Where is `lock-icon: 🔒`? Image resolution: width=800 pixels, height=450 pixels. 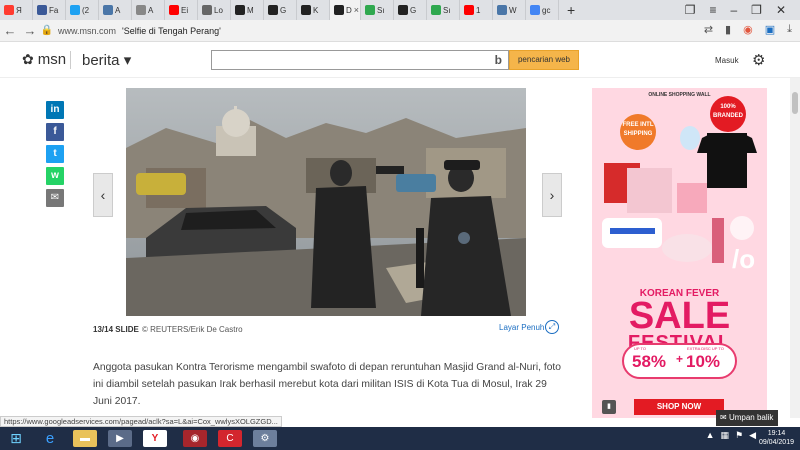
lock-icon: 🔒 is located at coordinates (47, 30).